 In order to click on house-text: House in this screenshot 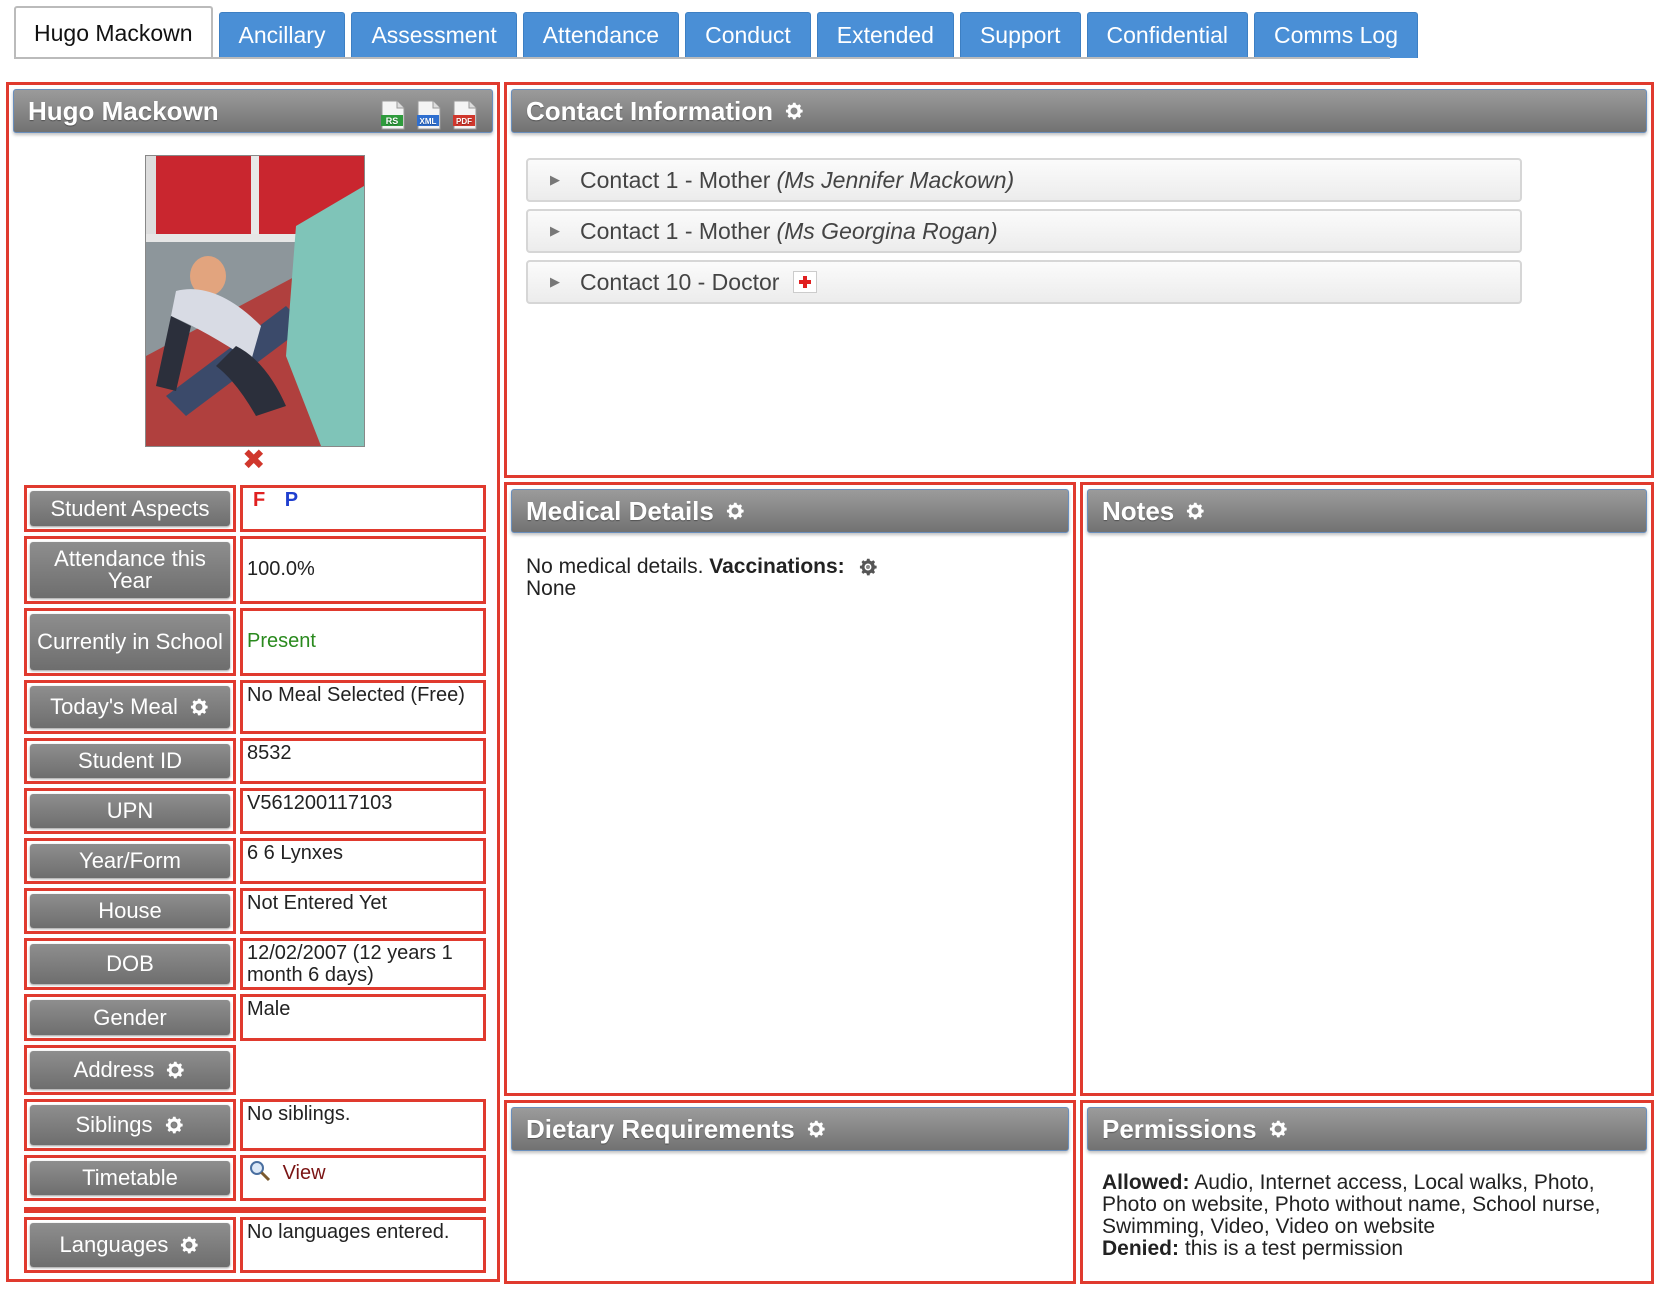, I will do `click(130, 910)`.